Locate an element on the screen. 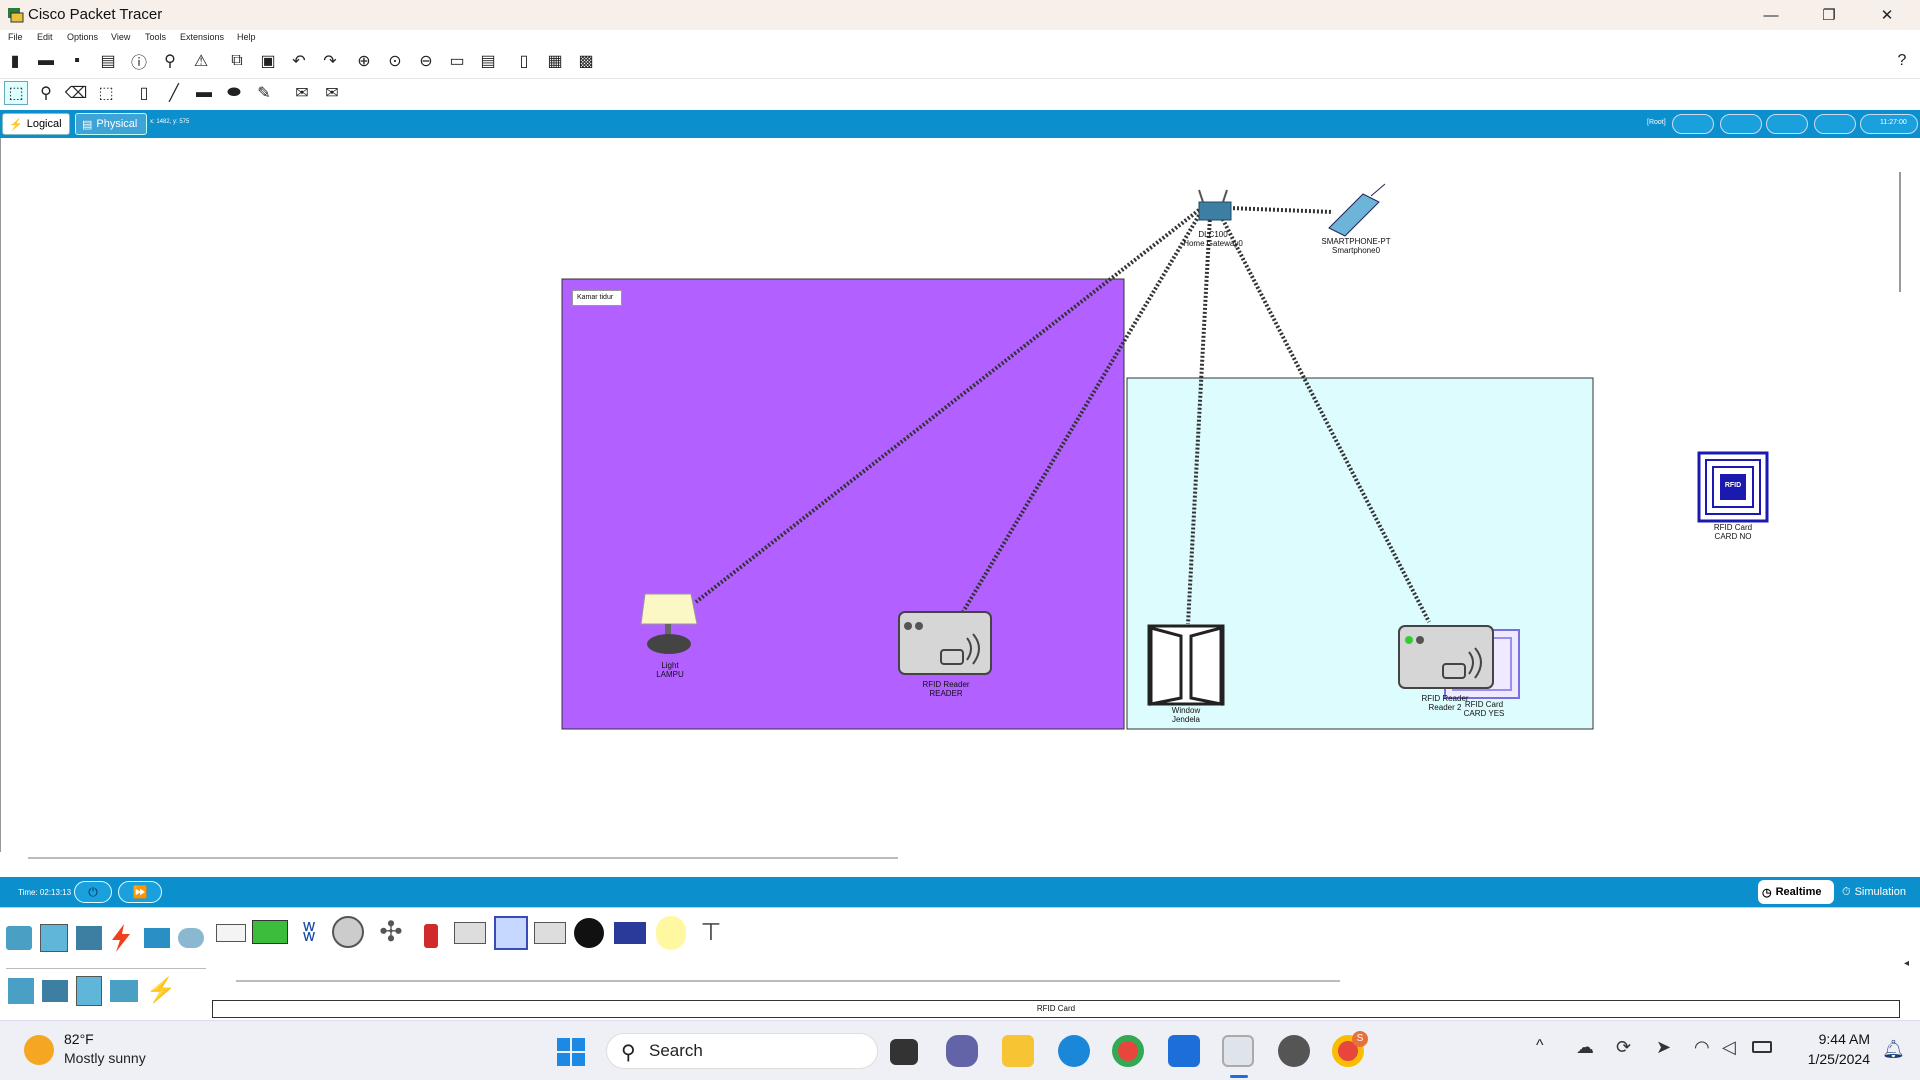 Image resolution: width=1920 pixels, height=1080 pixels. misc-icon is located at coordinates (157, 938).